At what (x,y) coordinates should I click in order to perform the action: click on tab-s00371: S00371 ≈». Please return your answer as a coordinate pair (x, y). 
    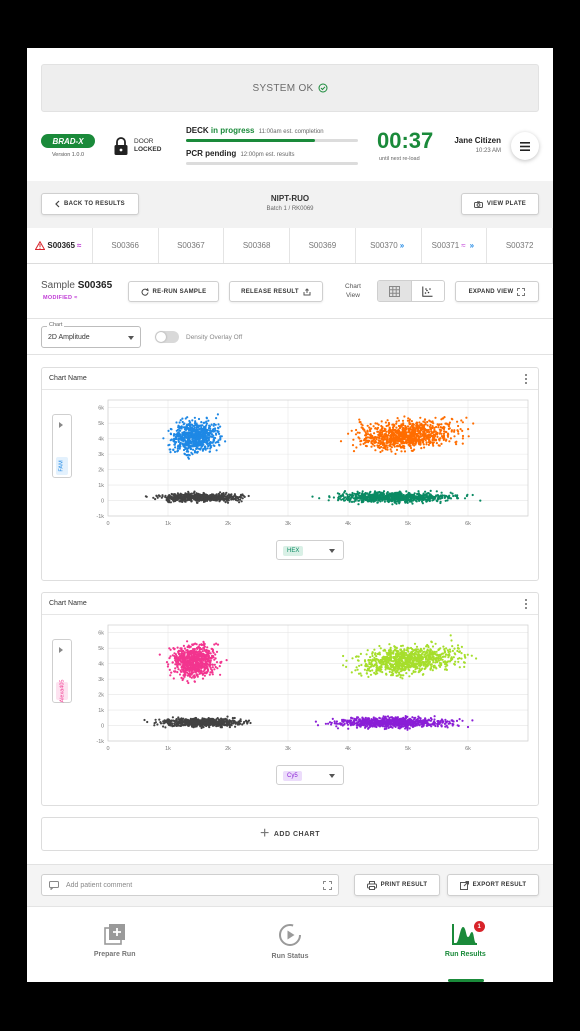
    Looking at the image, I should click on (455, 245).